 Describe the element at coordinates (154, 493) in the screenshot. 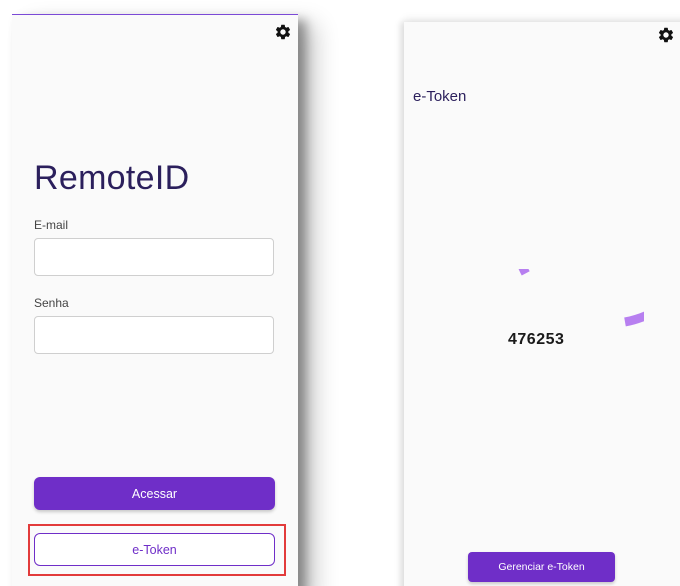

I see `access-button: Acessar` at that location.